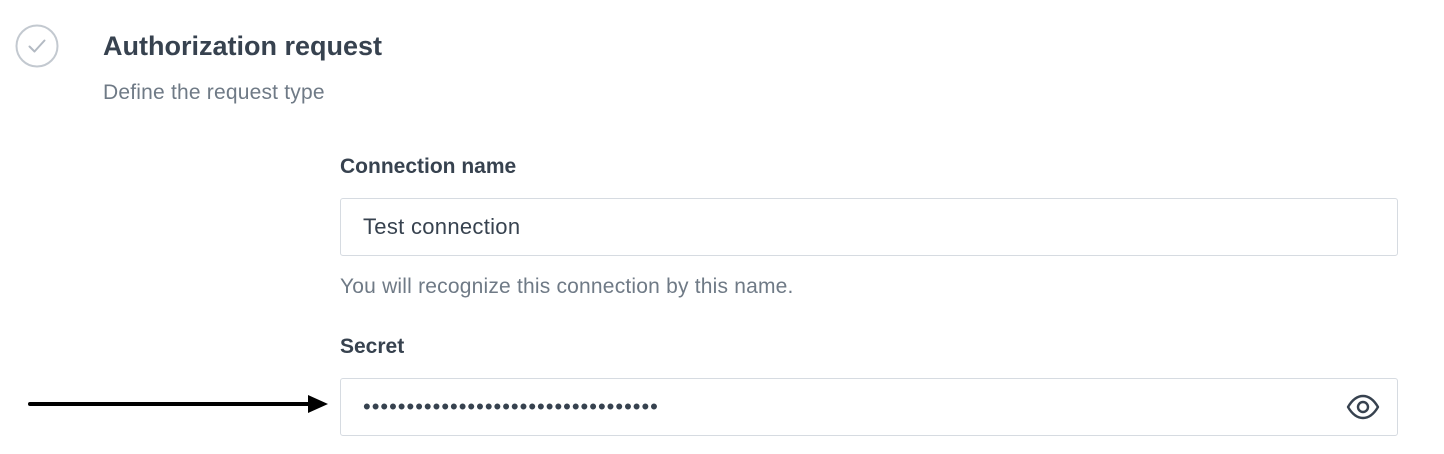  I want to click on connection-name-label: Connection name, so click(428, 166).